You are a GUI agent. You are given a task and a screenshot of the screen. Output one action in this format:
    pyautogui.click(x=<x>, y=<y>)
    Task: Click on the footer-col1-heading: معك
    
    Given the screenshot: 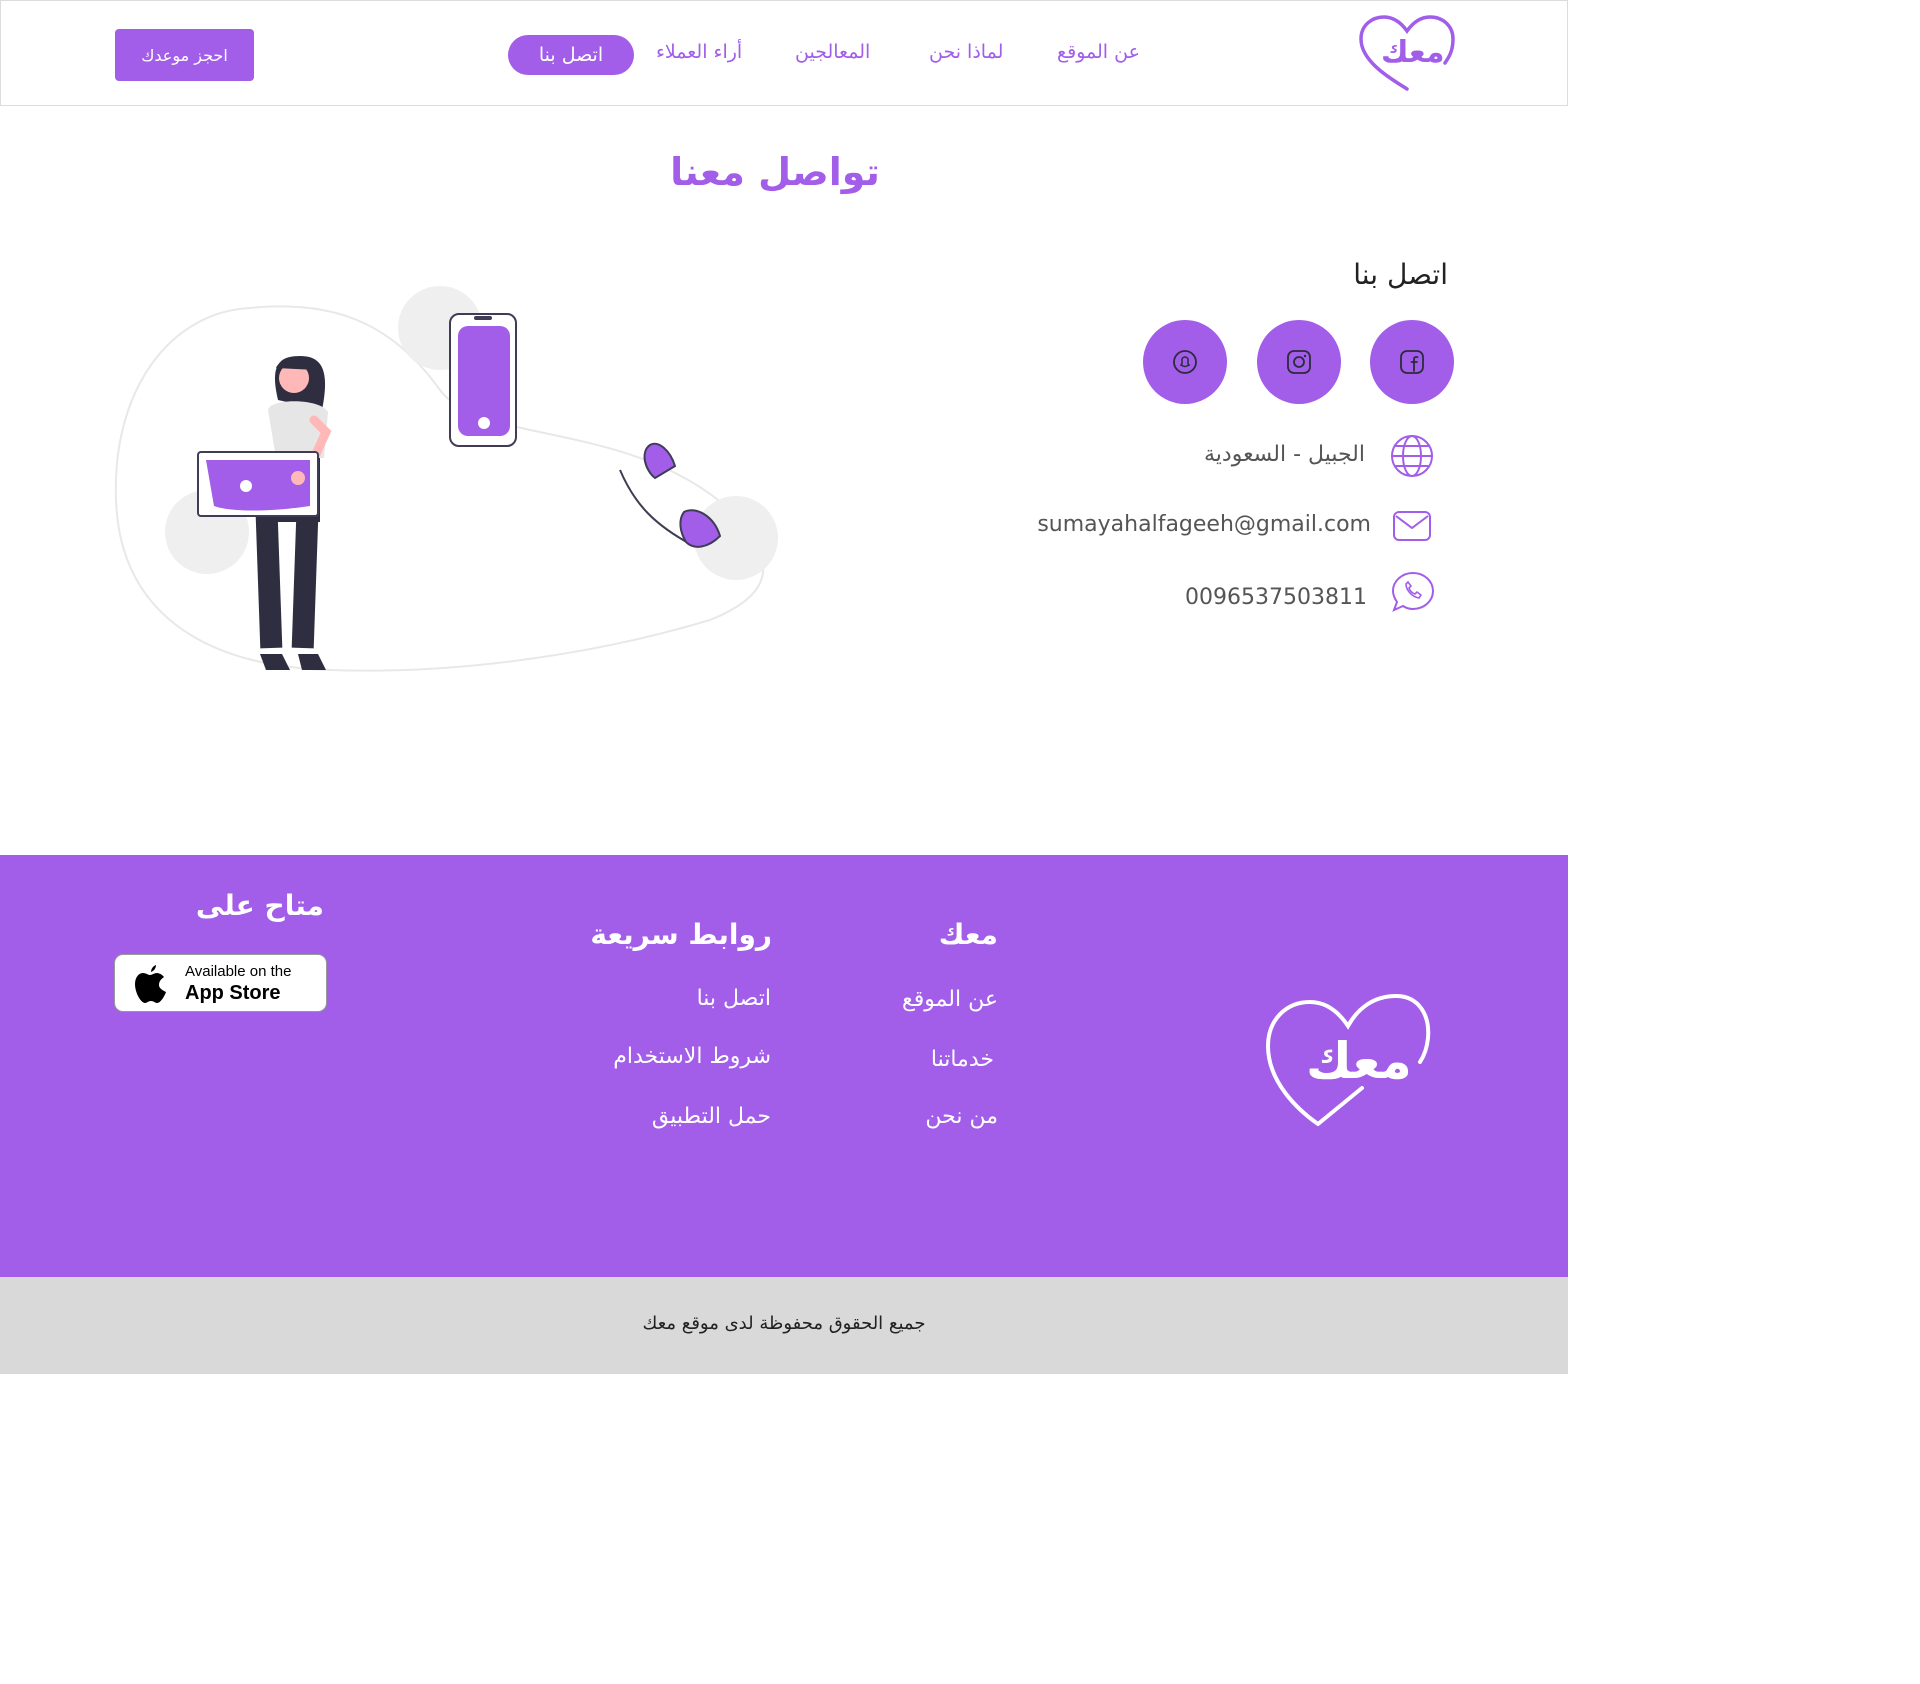 What is the action you would take?
    pyautogui.click(x=968, y=934)
    